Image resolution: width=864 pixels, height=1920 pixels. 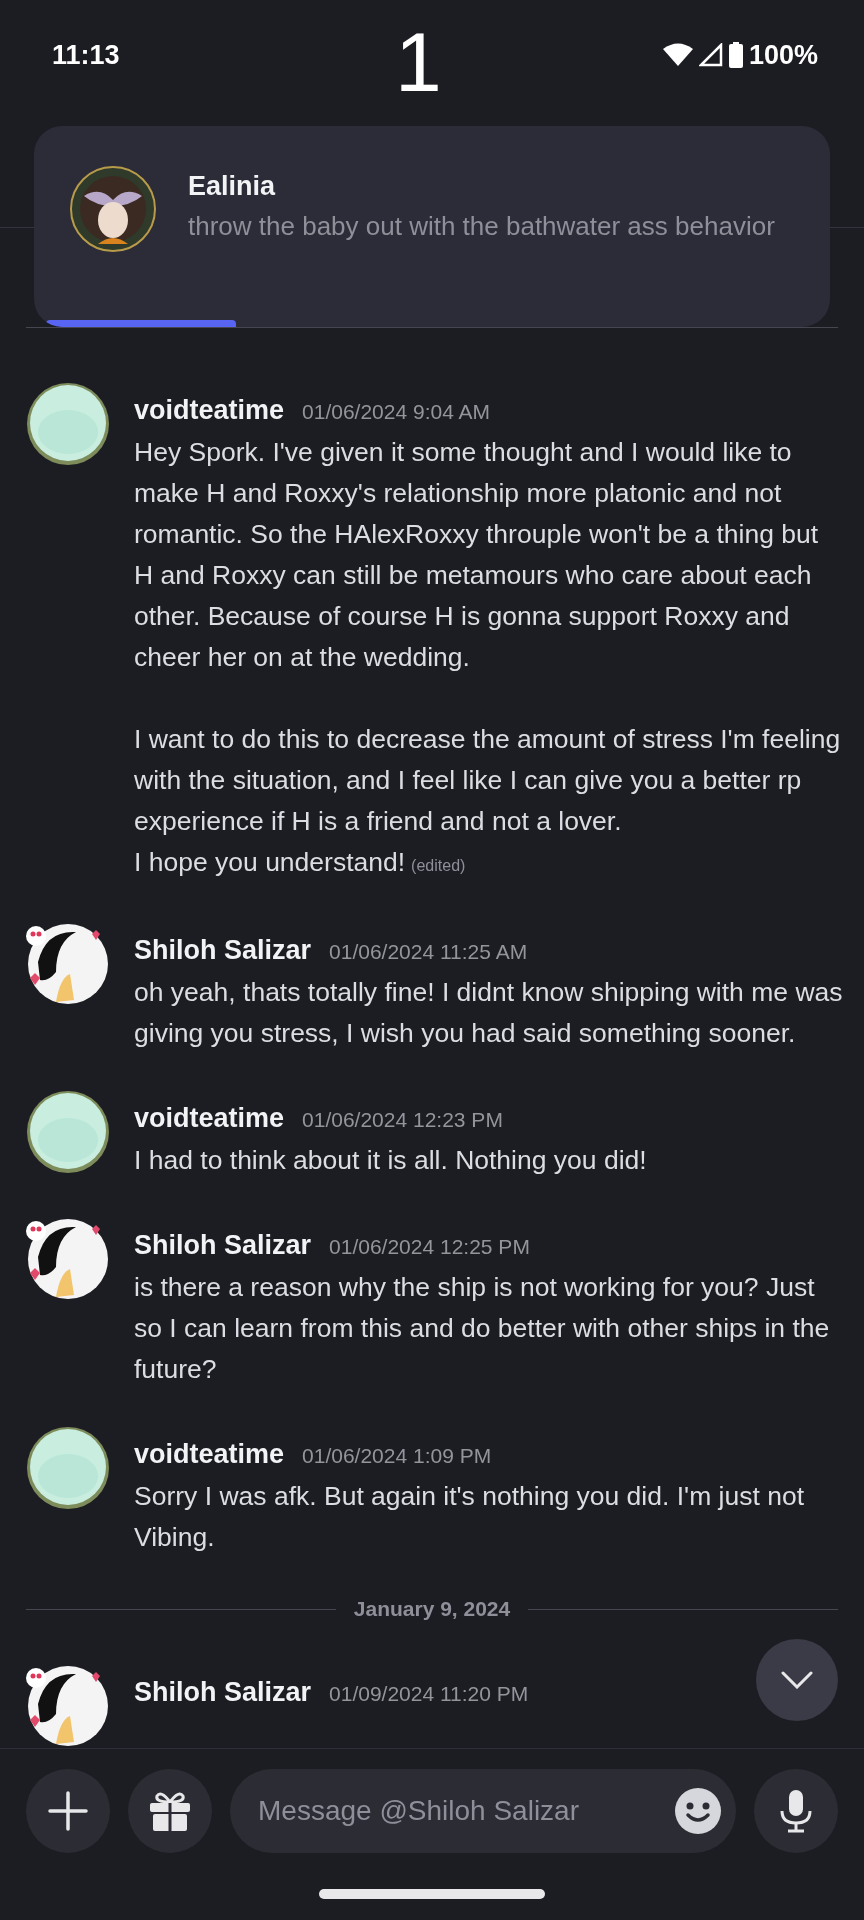 What do you see at coordinates (735, 55) in the screenshot?
I see `battery-icon` at bounding box center [735, 55].